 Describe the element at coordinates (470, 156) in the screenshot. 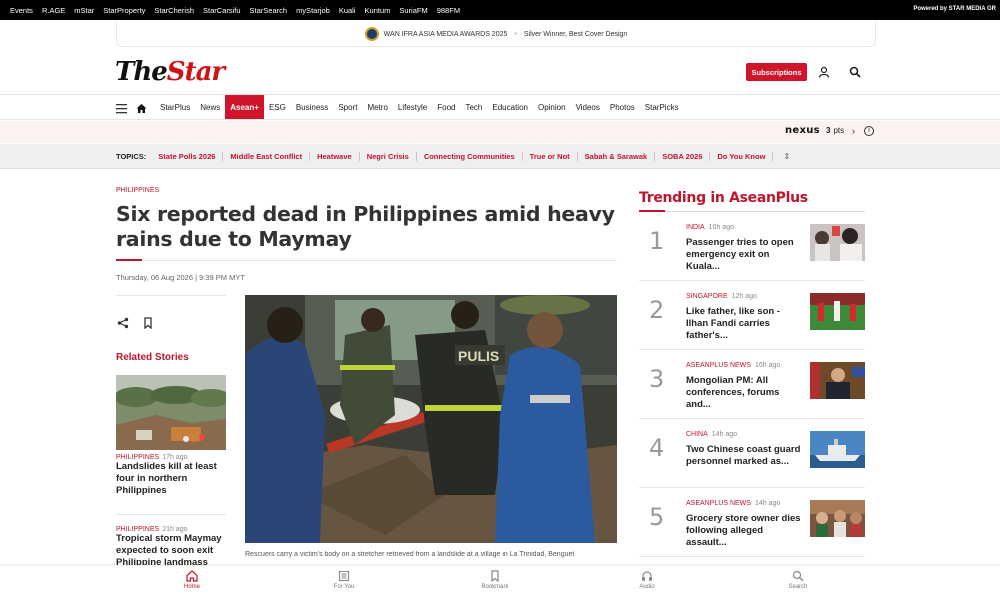

I see `topic-link: Connecting Communities` at that location.